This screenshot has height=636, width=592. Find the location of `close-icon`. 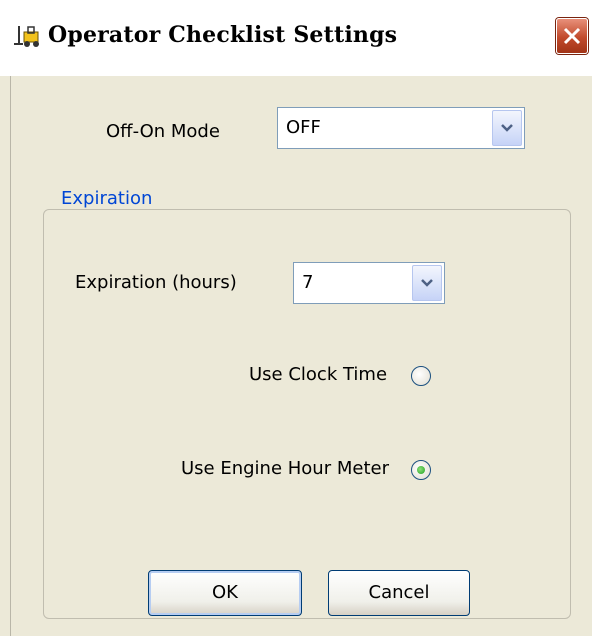

close-icon is located at coordinates (572, 36).